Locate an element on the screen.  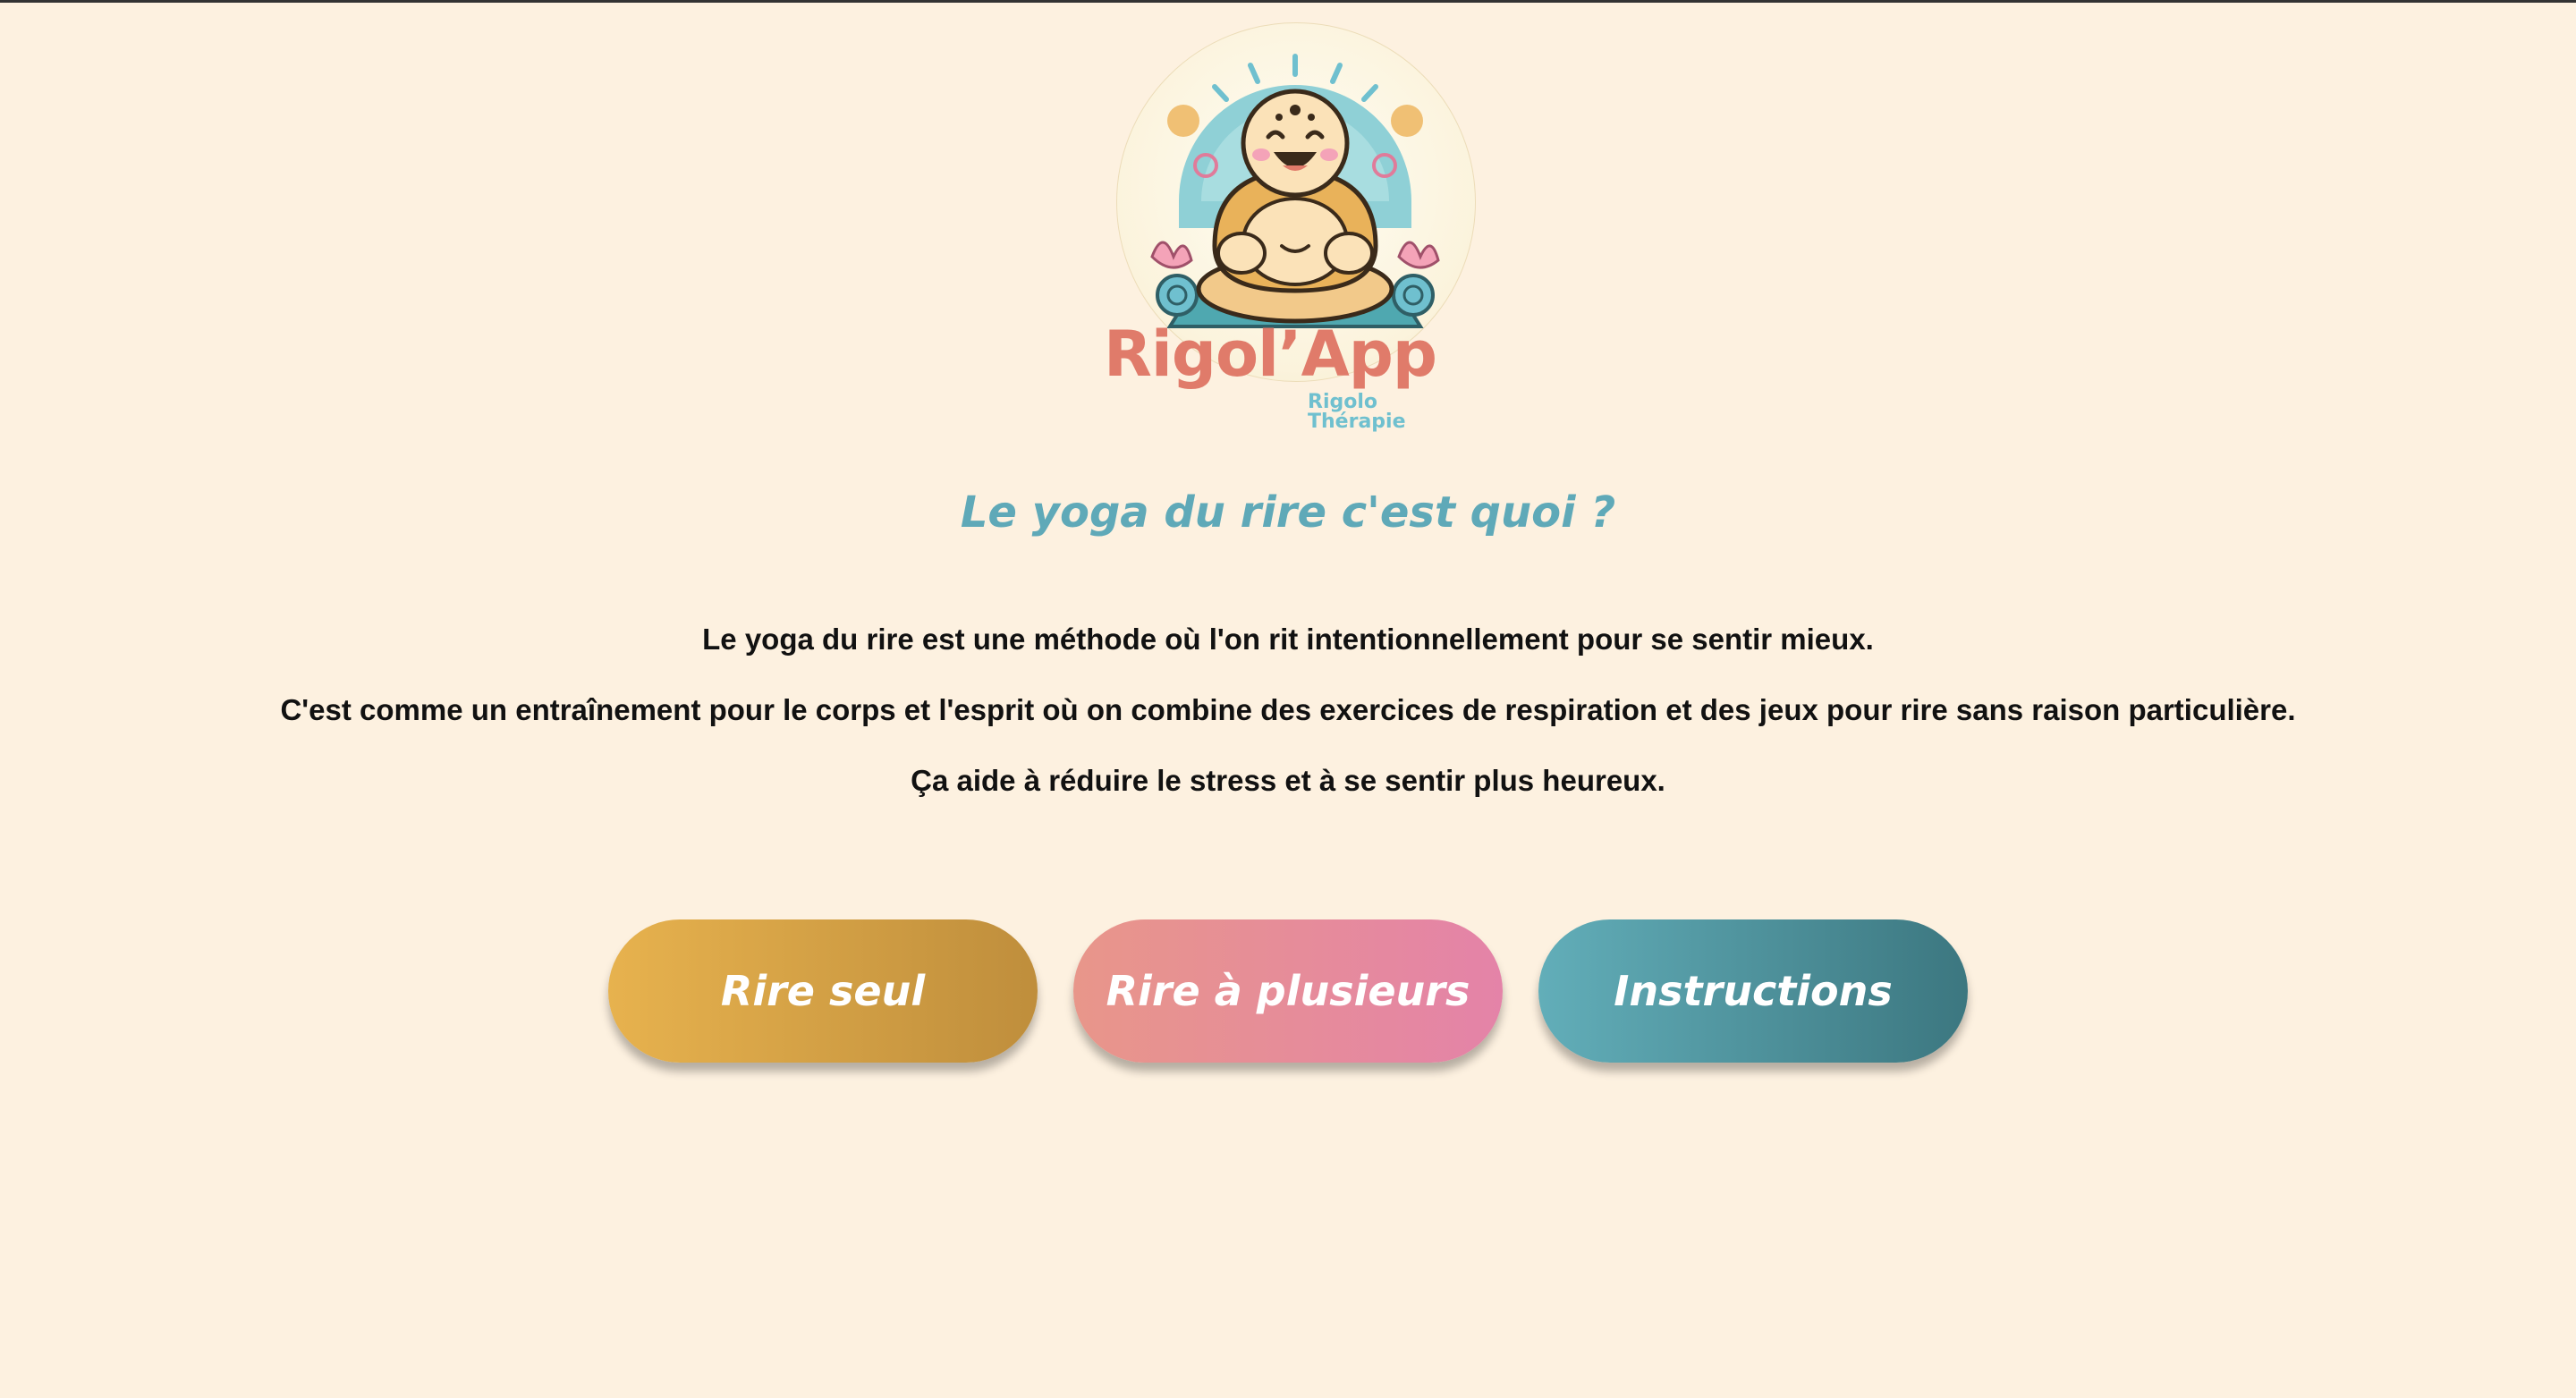
logo-subtitle: Rigolo Thérapie is located at coordinates (1357, 412).